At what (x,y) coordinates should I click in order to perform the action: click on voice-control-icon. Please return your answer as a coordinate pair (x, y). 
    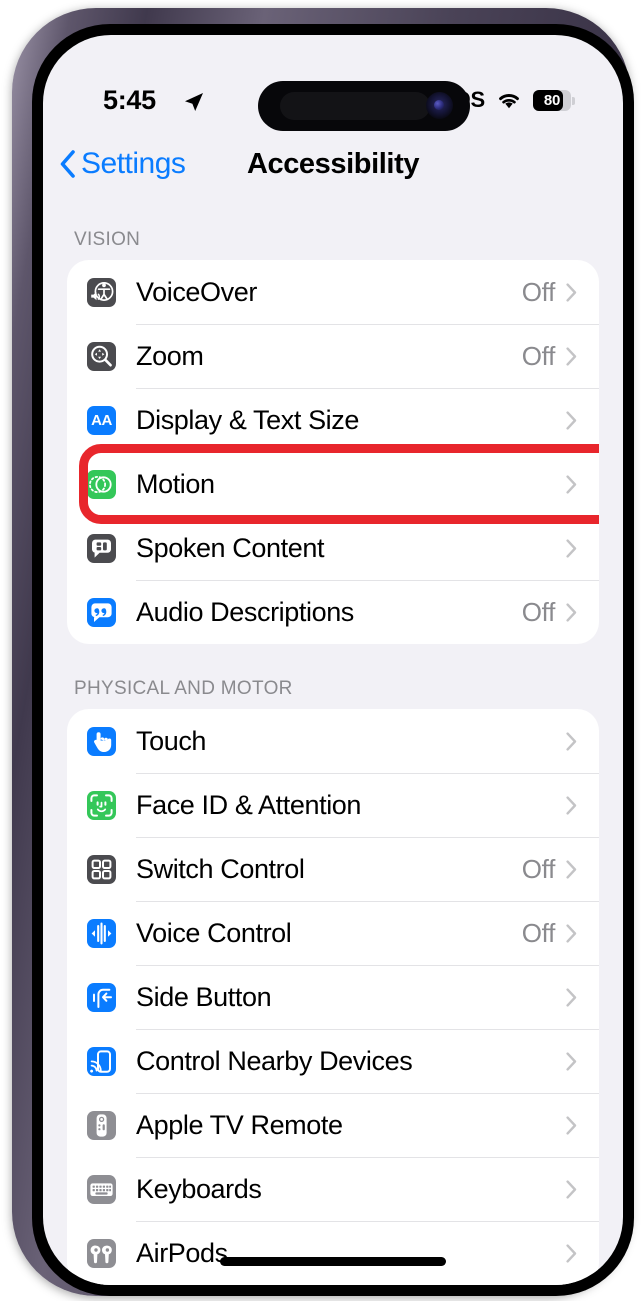
    Looking at the image, I should click on (101, 933).